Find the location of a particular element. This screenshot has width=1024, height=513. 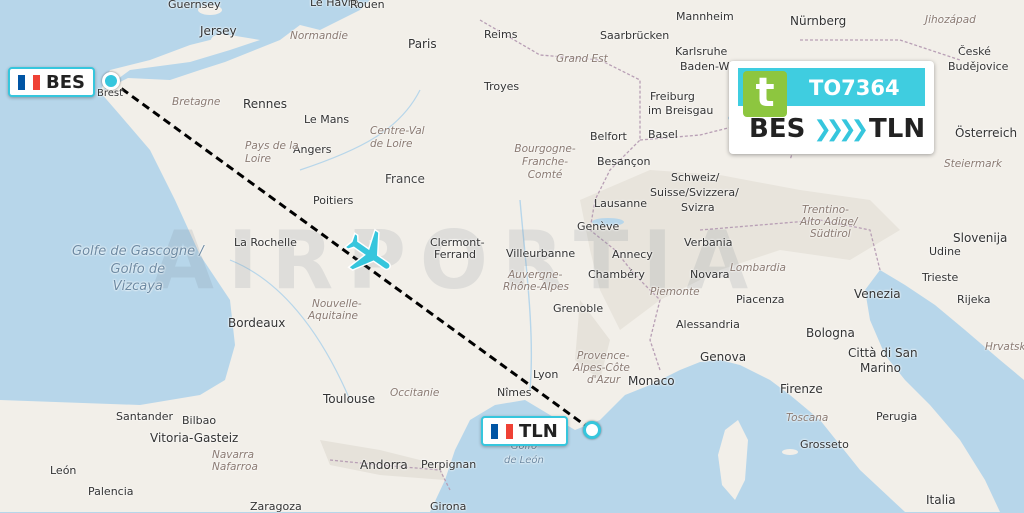

destination-airport-tag: TLN is located at coordinates (524, 431).